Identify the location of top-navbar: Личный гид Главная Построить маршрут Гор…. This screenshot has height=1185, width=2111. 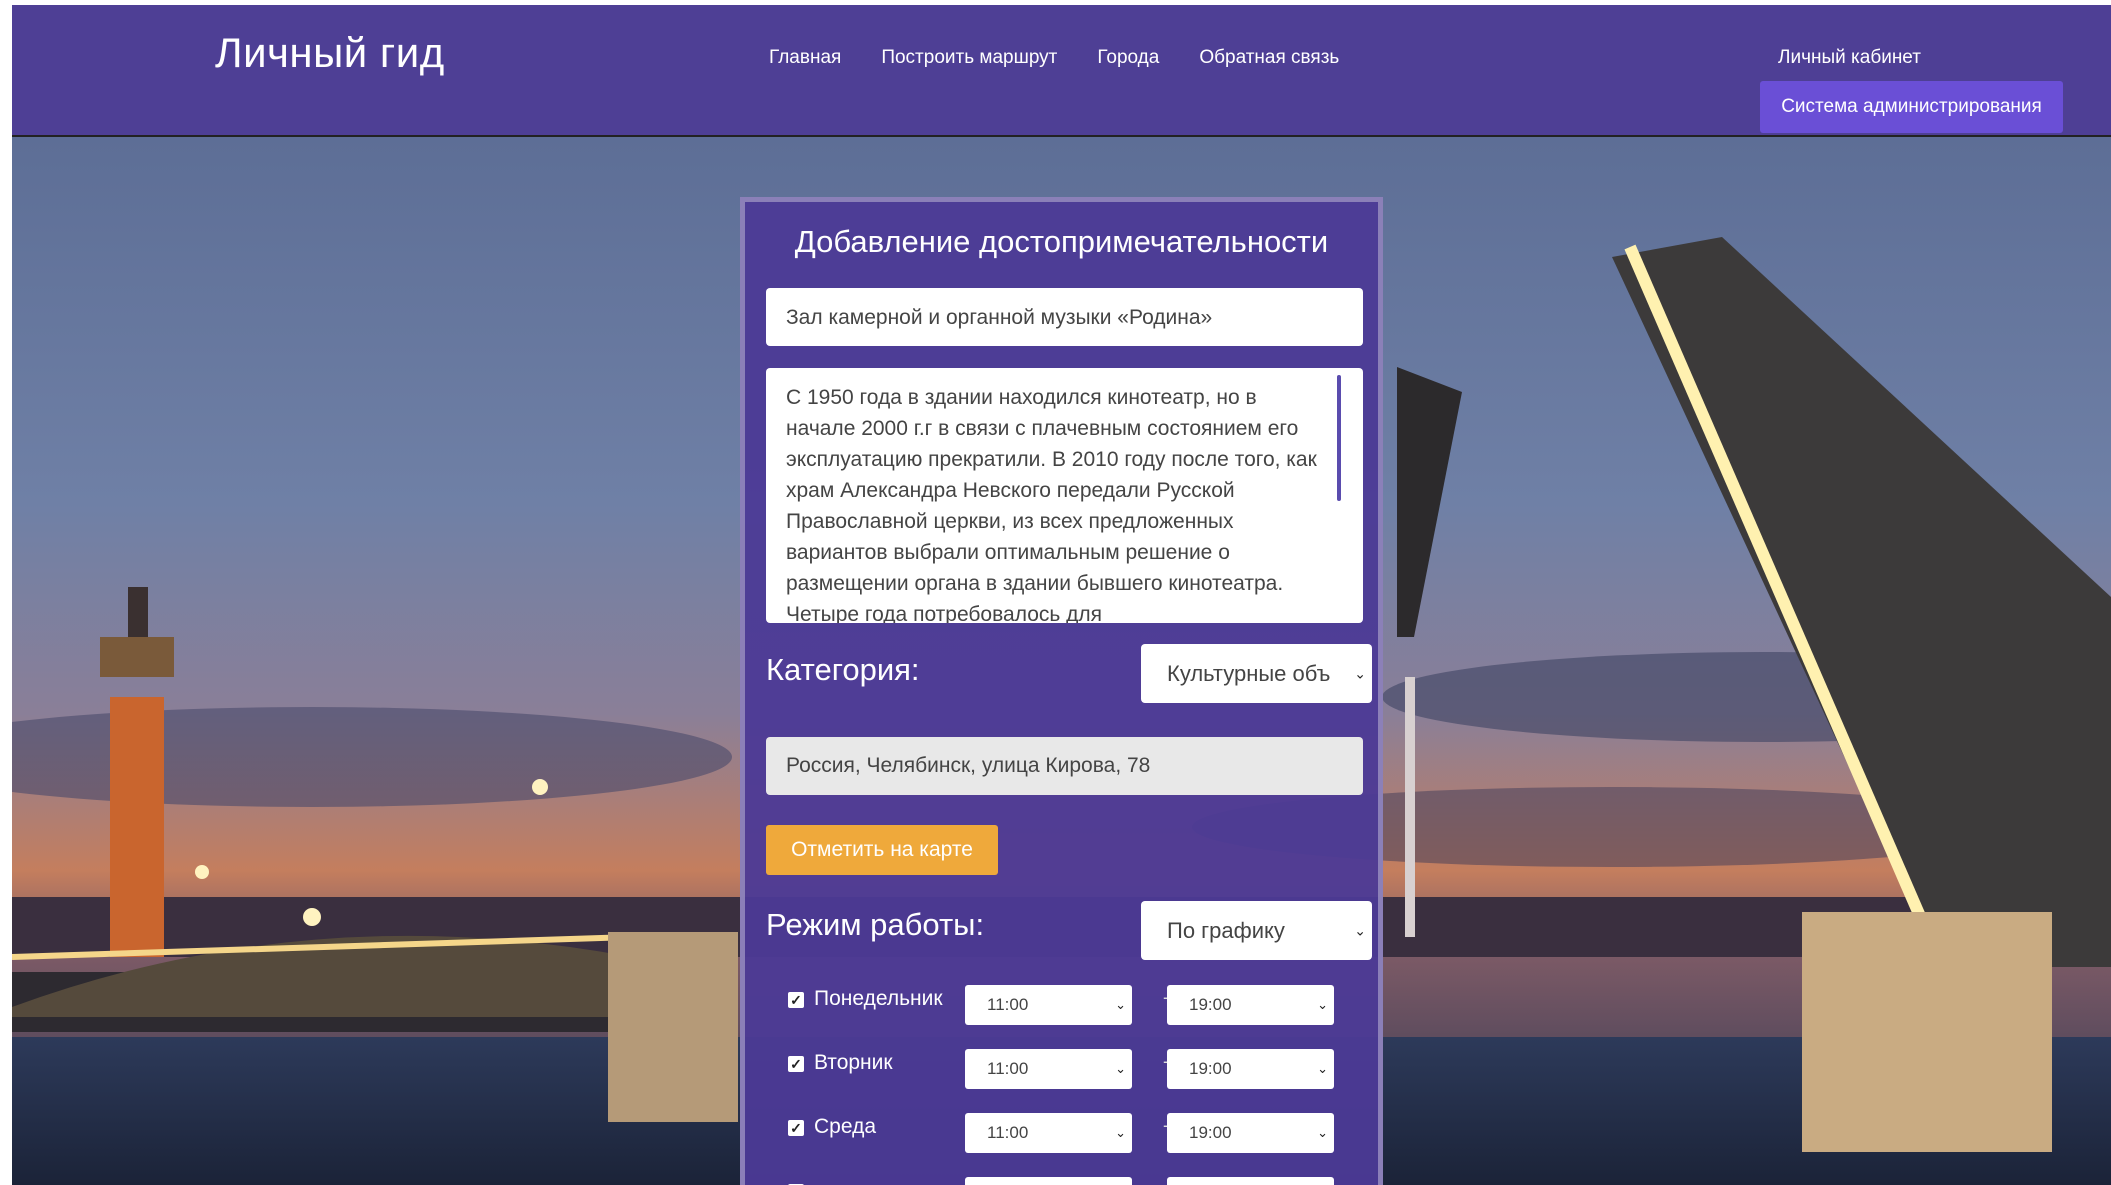
(1061, 71).